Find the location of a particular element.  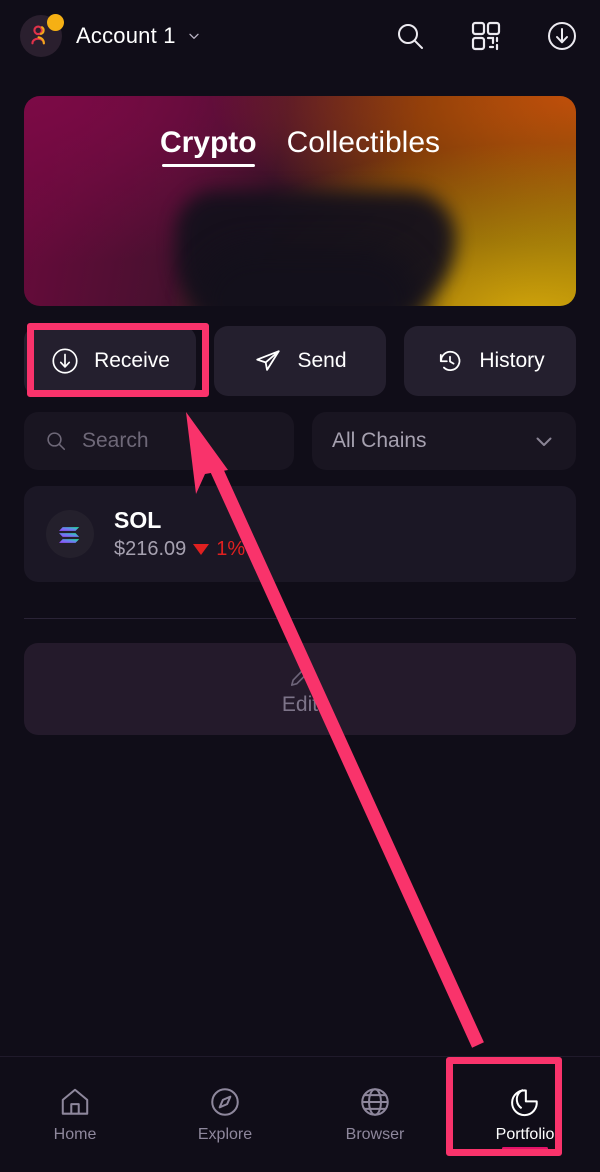

bottom-navigation: Home Explore Browser Portfolio is located at coordinates (300, 1114).